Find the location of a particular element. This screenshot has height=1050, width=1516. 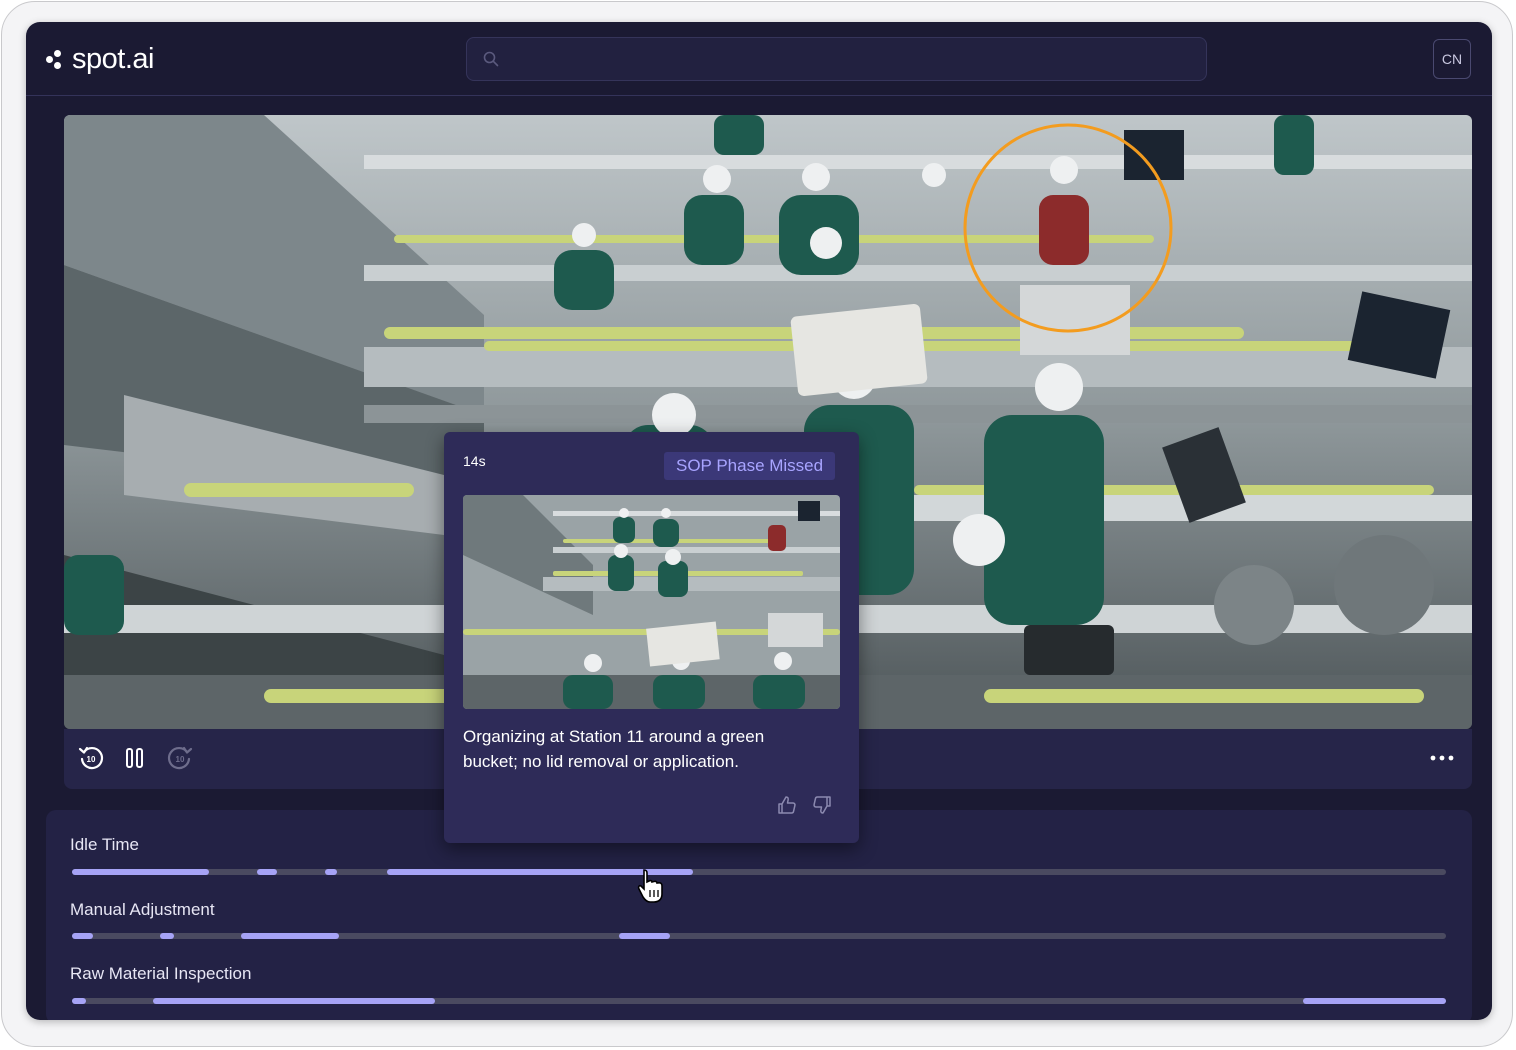

search-input is located at coordinates (853, 60).